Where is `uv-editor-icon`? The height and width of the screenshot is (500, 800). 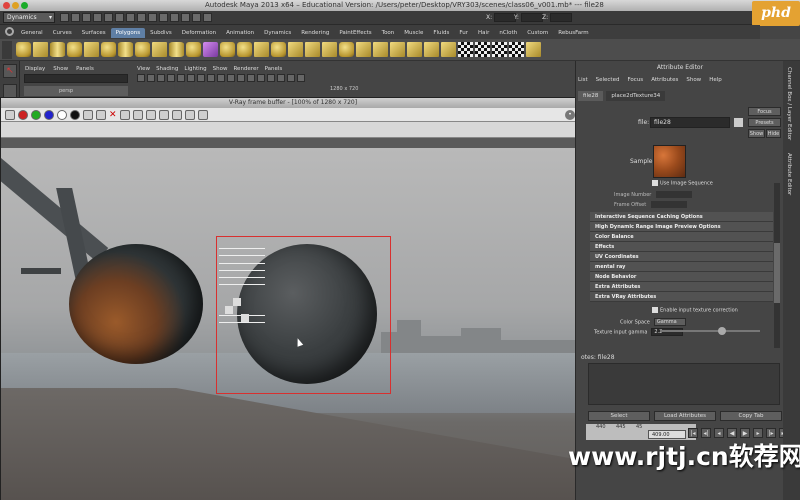
uv-editor-icon is located at coordinates (533, 49).